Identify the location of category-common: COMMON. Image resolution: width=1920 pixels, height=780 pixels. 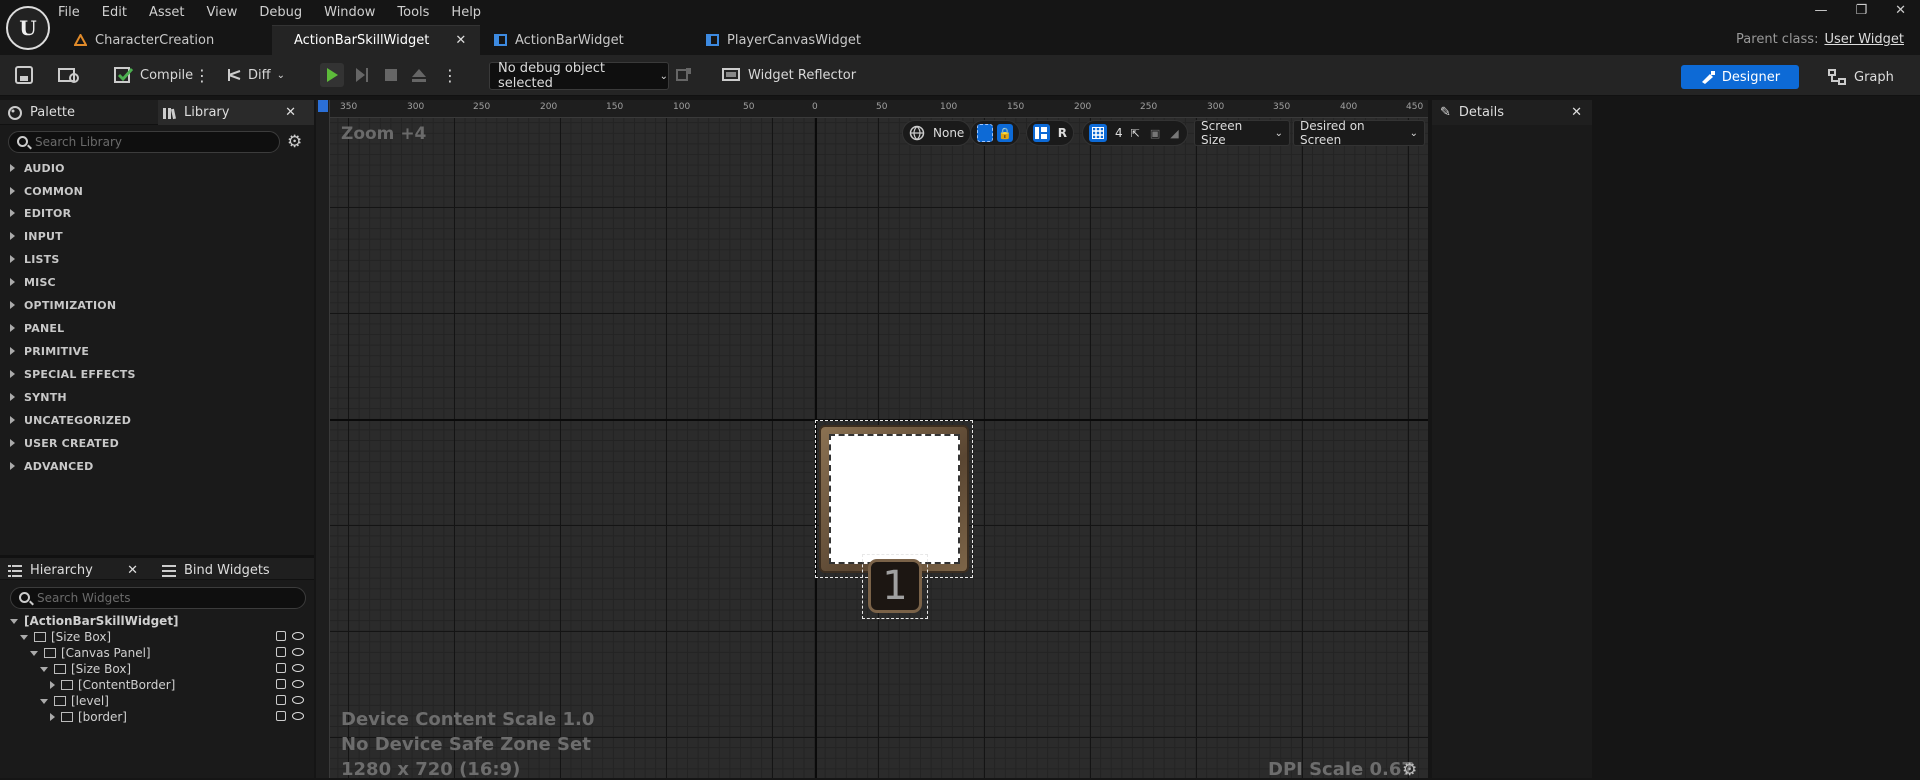
(46, 191).